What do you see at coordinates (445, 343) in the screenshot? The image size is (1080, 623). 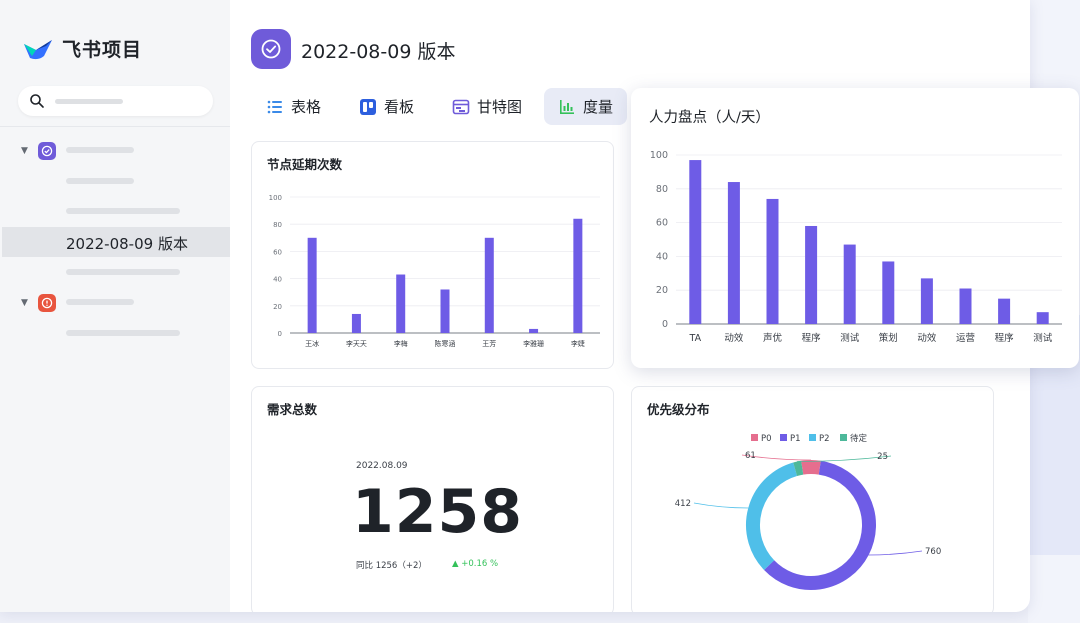 I see `x-tick-label: 陈寒涵` at bounding box center [445, 343].